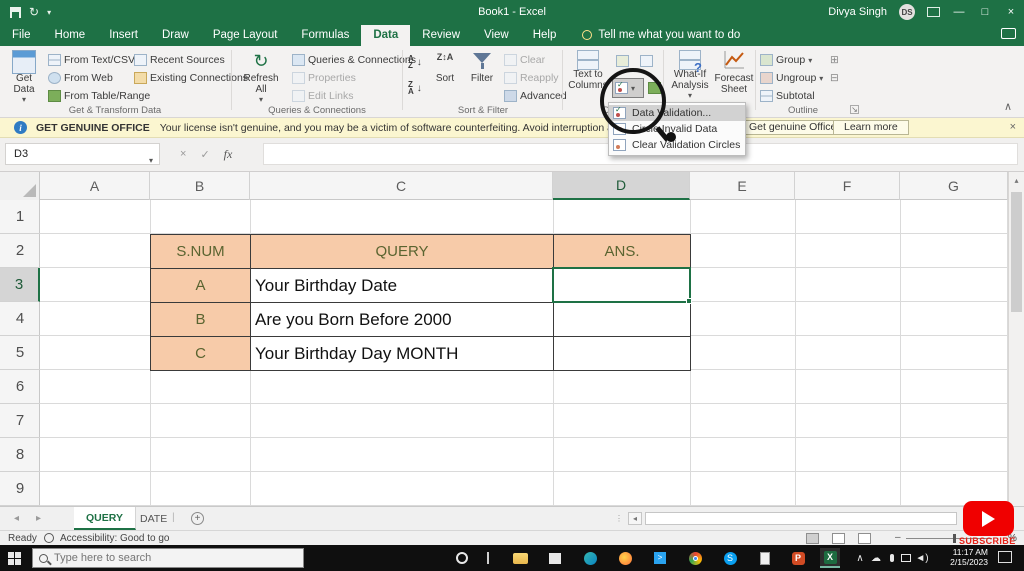  Describe the element at coordinates (24, 77) in the screenshot. I see `get-data-button: Get Data ▾` at that location.